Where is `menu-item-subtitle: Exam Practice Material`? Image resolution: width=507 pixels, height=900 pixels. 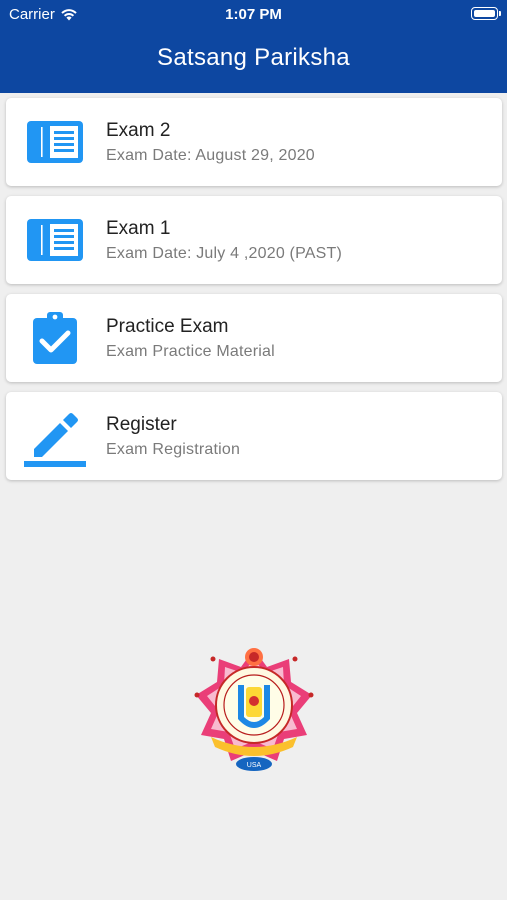
menu-item-subtitle: Exam Practice Material is located at coordinates (190, 351).